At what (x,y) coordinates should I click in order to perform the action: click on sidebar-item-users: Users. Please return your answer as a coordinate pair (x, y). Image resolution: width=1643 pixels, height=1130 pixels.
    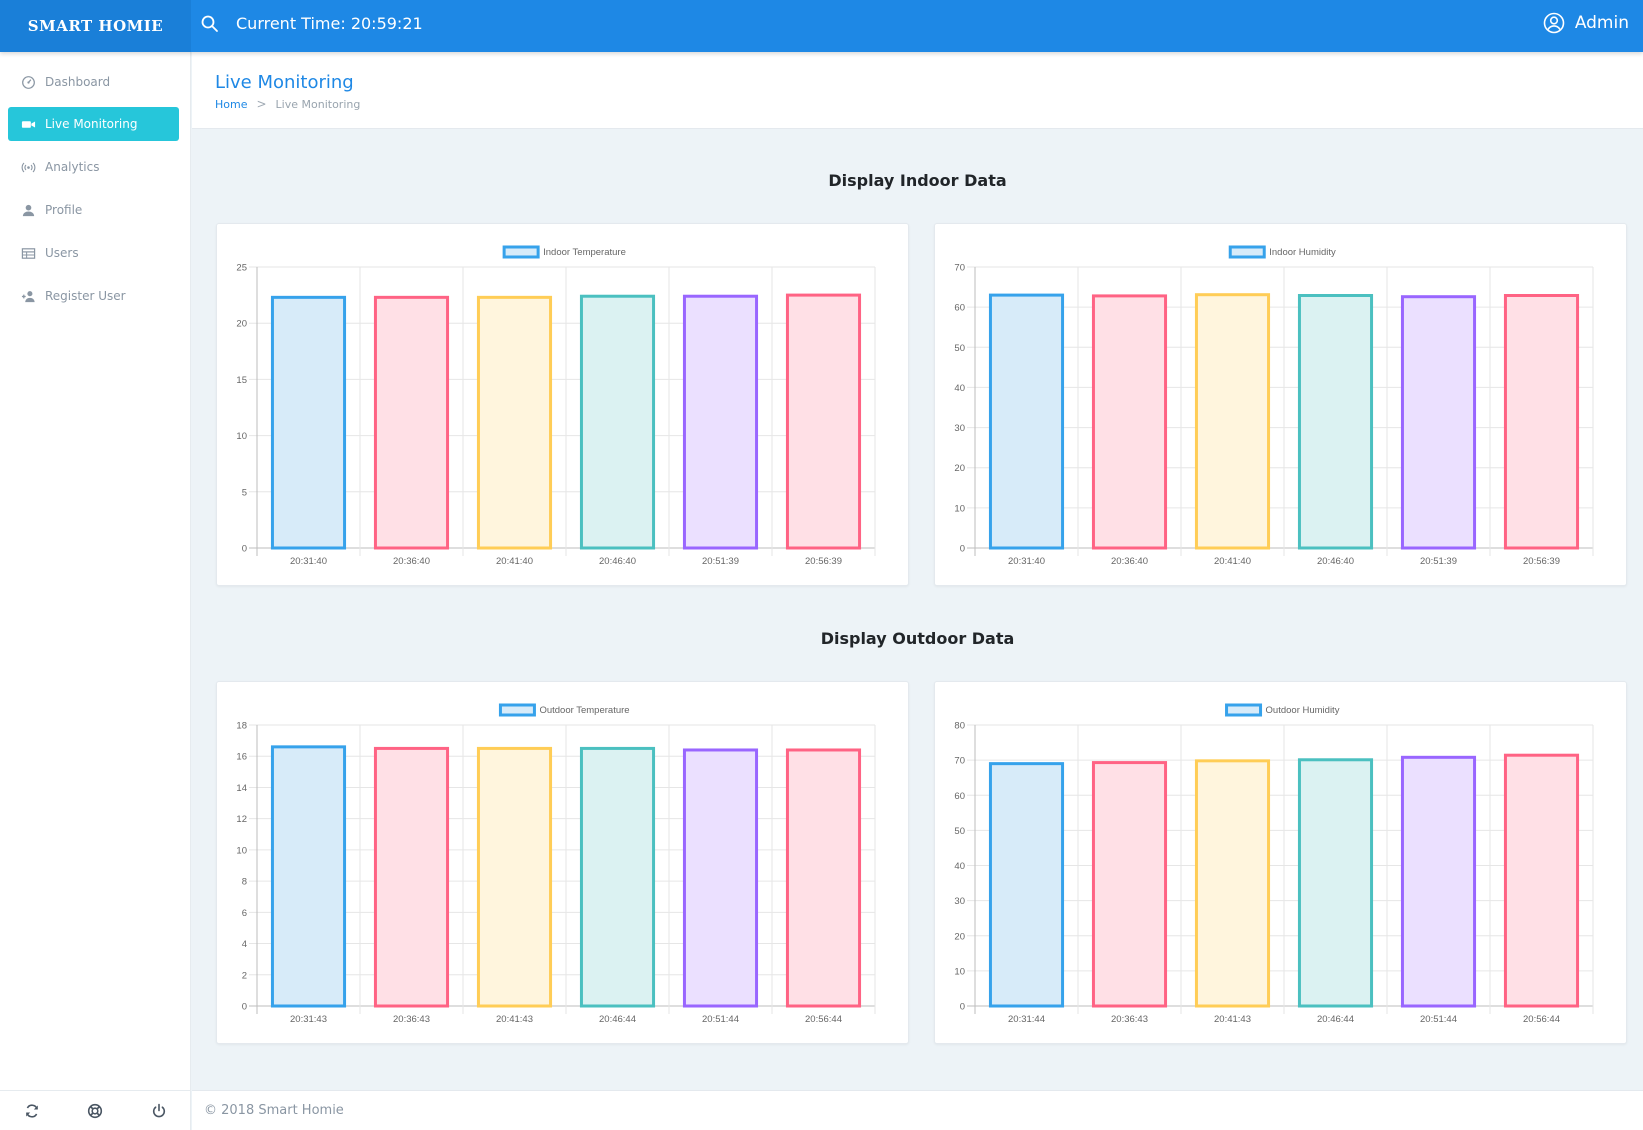
    Looking at the image, I should click on (93, 253).